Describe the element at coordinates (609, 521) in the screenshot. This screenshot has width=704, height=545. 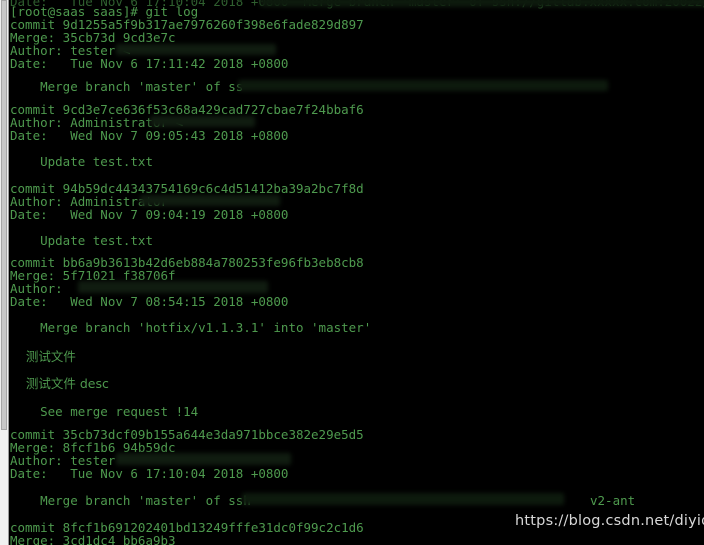
I see `csdn-watermark: https://blog.csdn.net/diyiday` at that location.